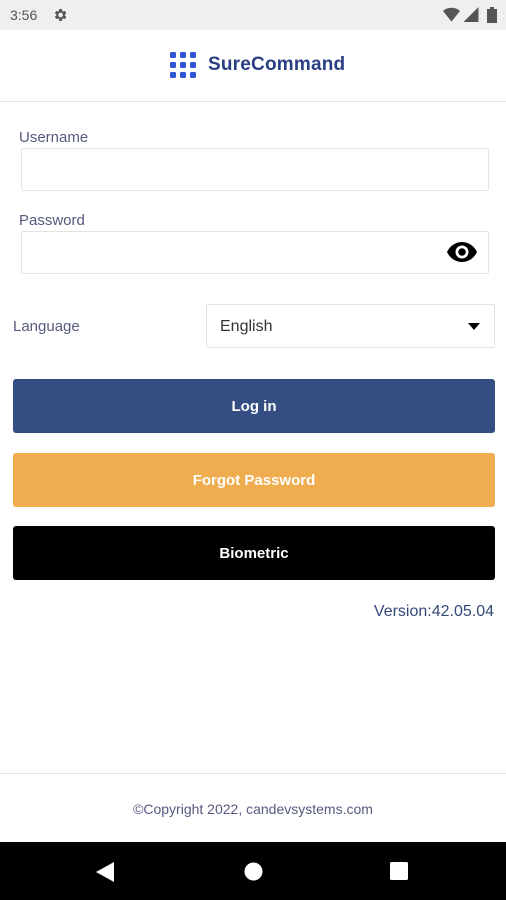  Describe the element at coordinates (183, 65) in the screenshot. I see `grid-dots-icon` at that location.